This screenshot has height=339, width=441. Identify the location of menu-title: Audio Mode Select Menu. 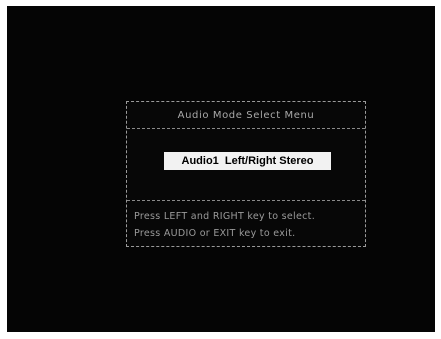
(246, 115).